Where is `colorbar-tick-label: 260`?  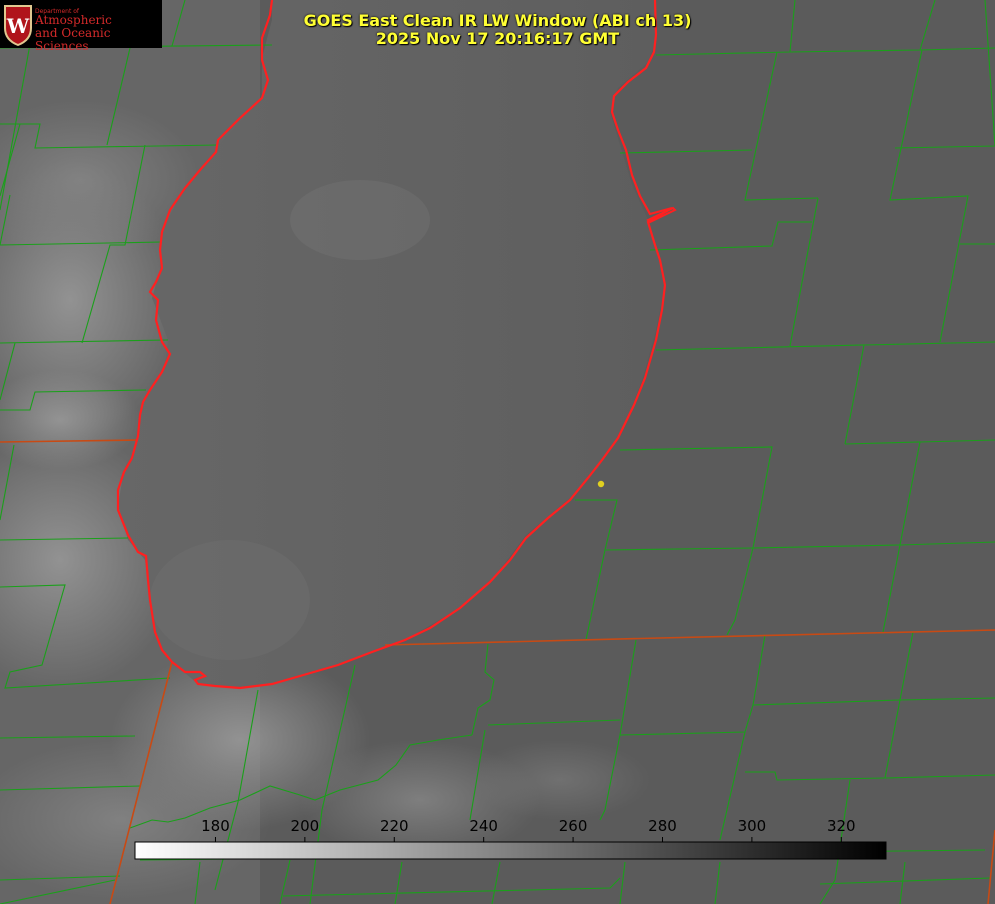 colorbar-tick-label: 260 is located at coordinates (573, 826).